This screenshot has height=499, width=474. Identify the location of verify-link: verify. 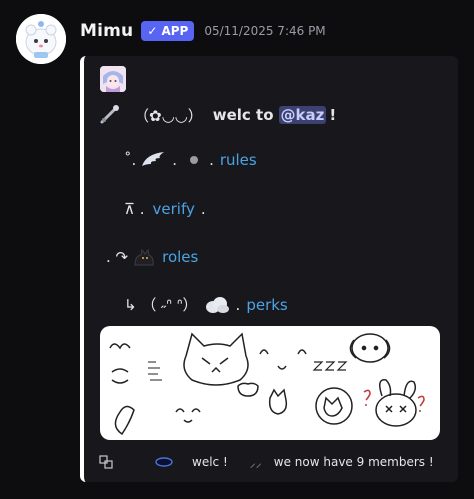
(174, 209).